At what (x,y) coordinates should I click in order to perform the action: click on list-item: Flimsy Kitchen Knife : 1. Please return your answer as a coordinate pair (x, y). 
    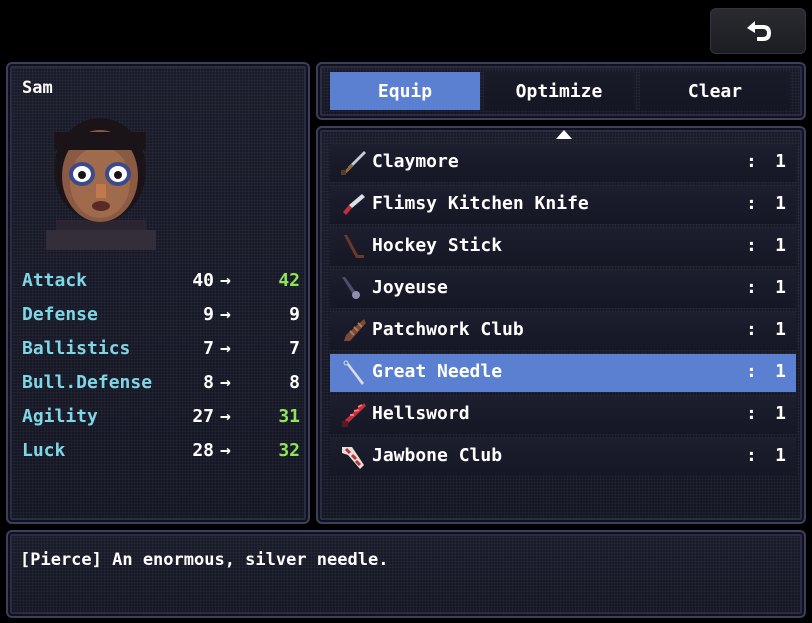
    Looking at the image, I should click on (563, 205).